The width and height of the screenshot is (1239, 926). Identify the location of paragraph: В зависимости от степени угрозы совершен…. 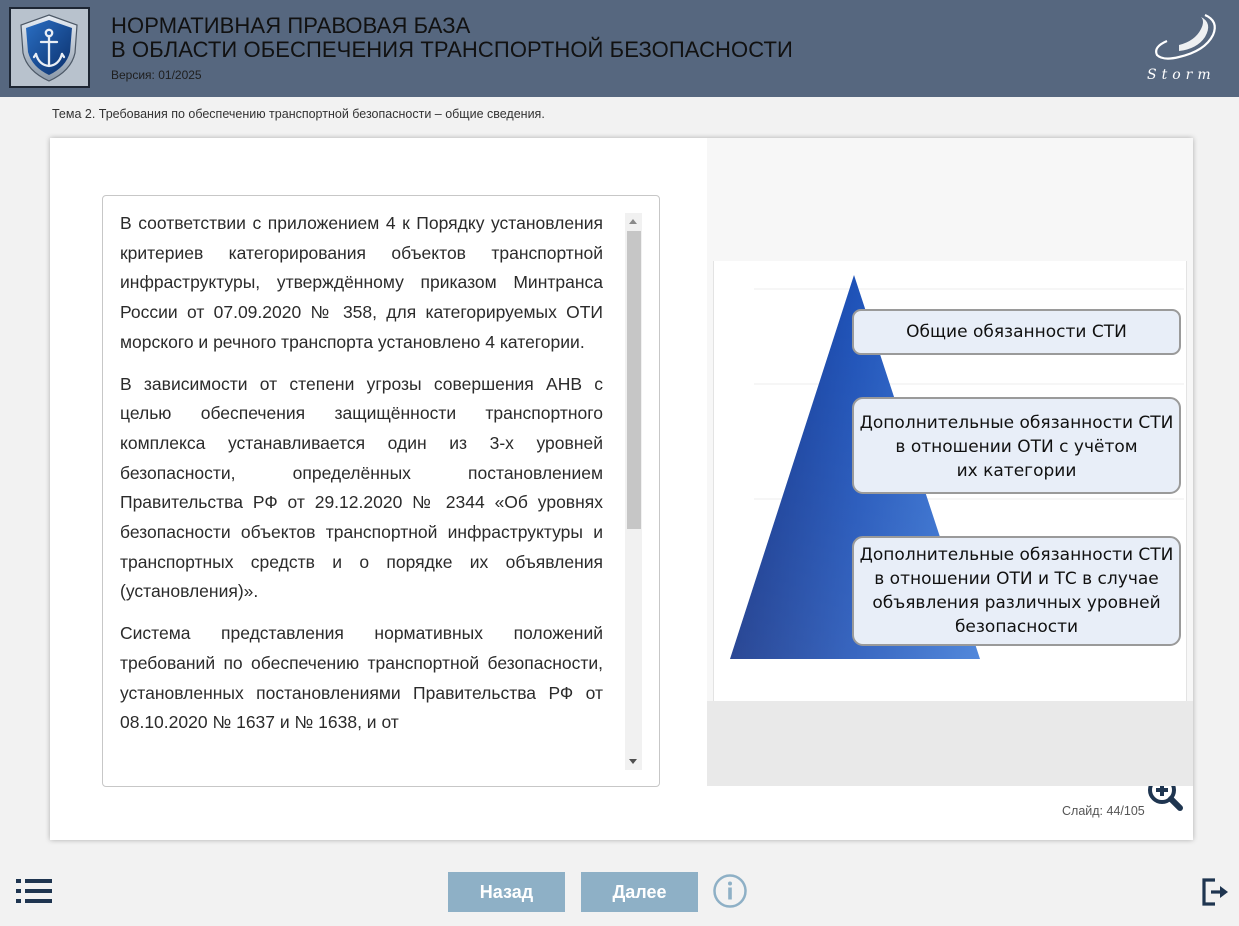
(361, 487).